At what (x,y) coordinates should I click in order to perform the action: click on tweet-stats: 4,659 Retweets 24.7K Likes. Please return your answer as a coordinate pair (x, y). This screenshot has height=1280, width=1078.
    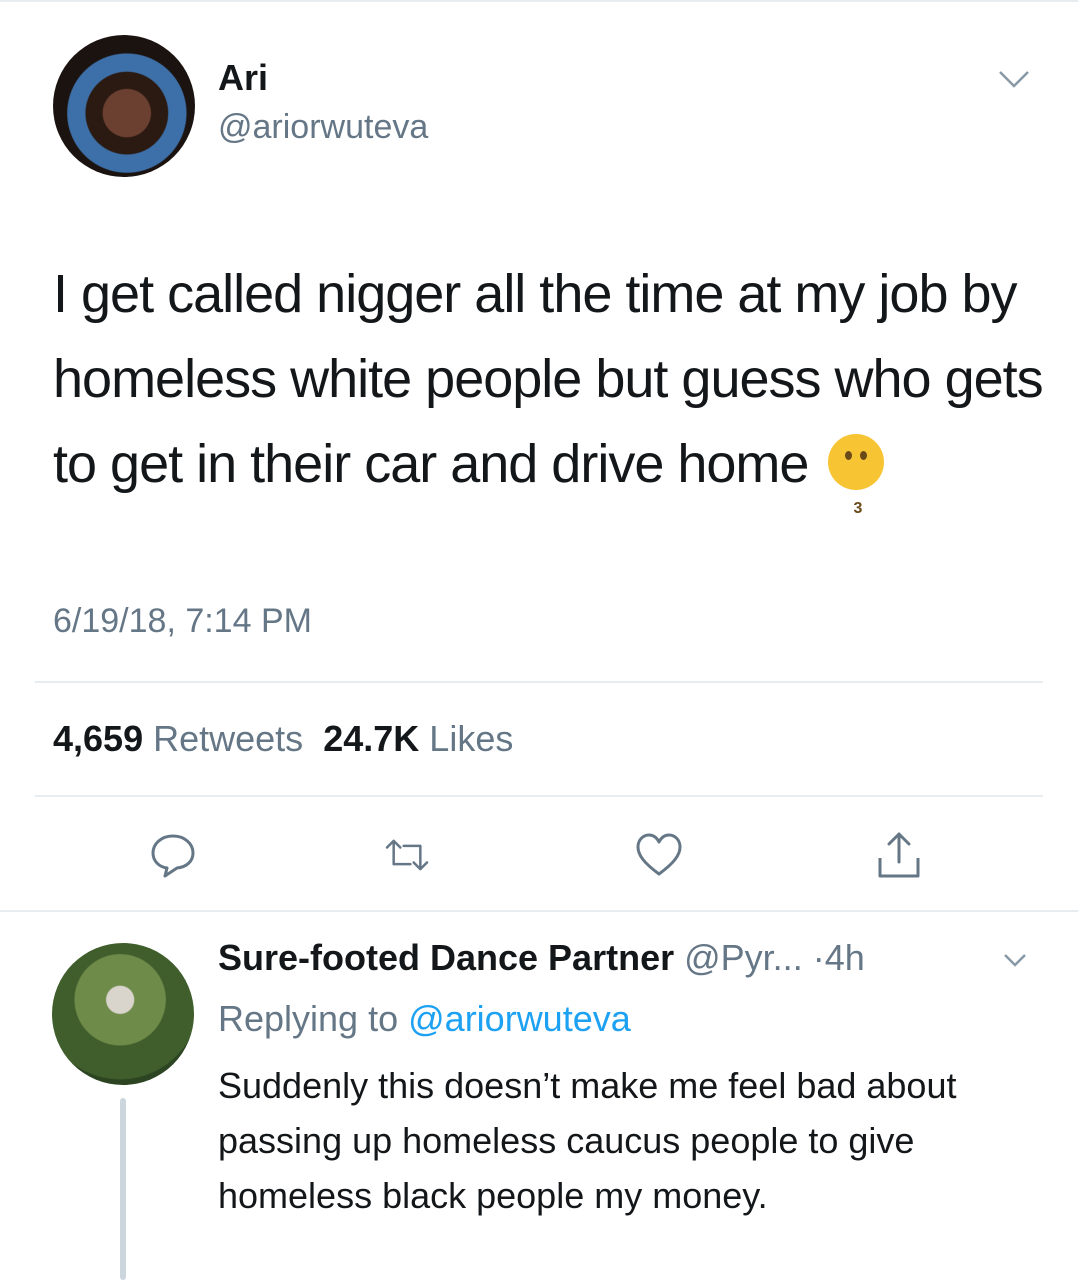
    Looking at the image, I should click on (283, 739).